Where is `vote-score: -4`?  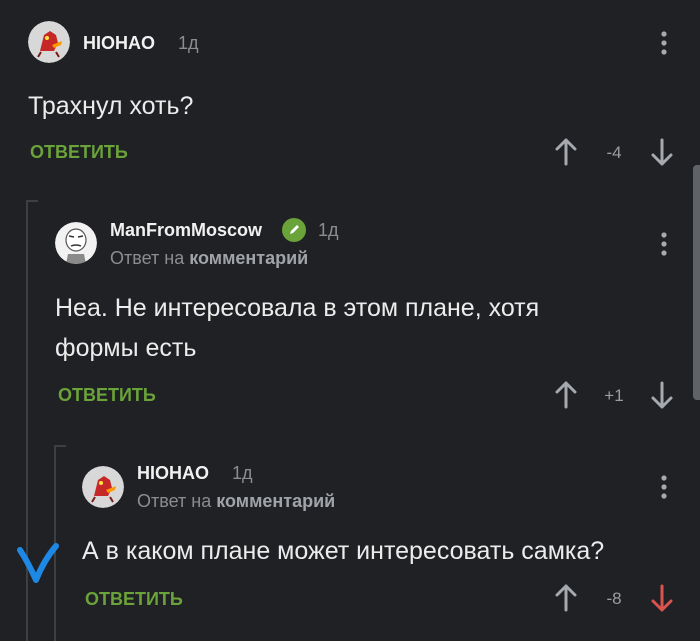
vote-score: -4 is located at coordinates (614, 152).